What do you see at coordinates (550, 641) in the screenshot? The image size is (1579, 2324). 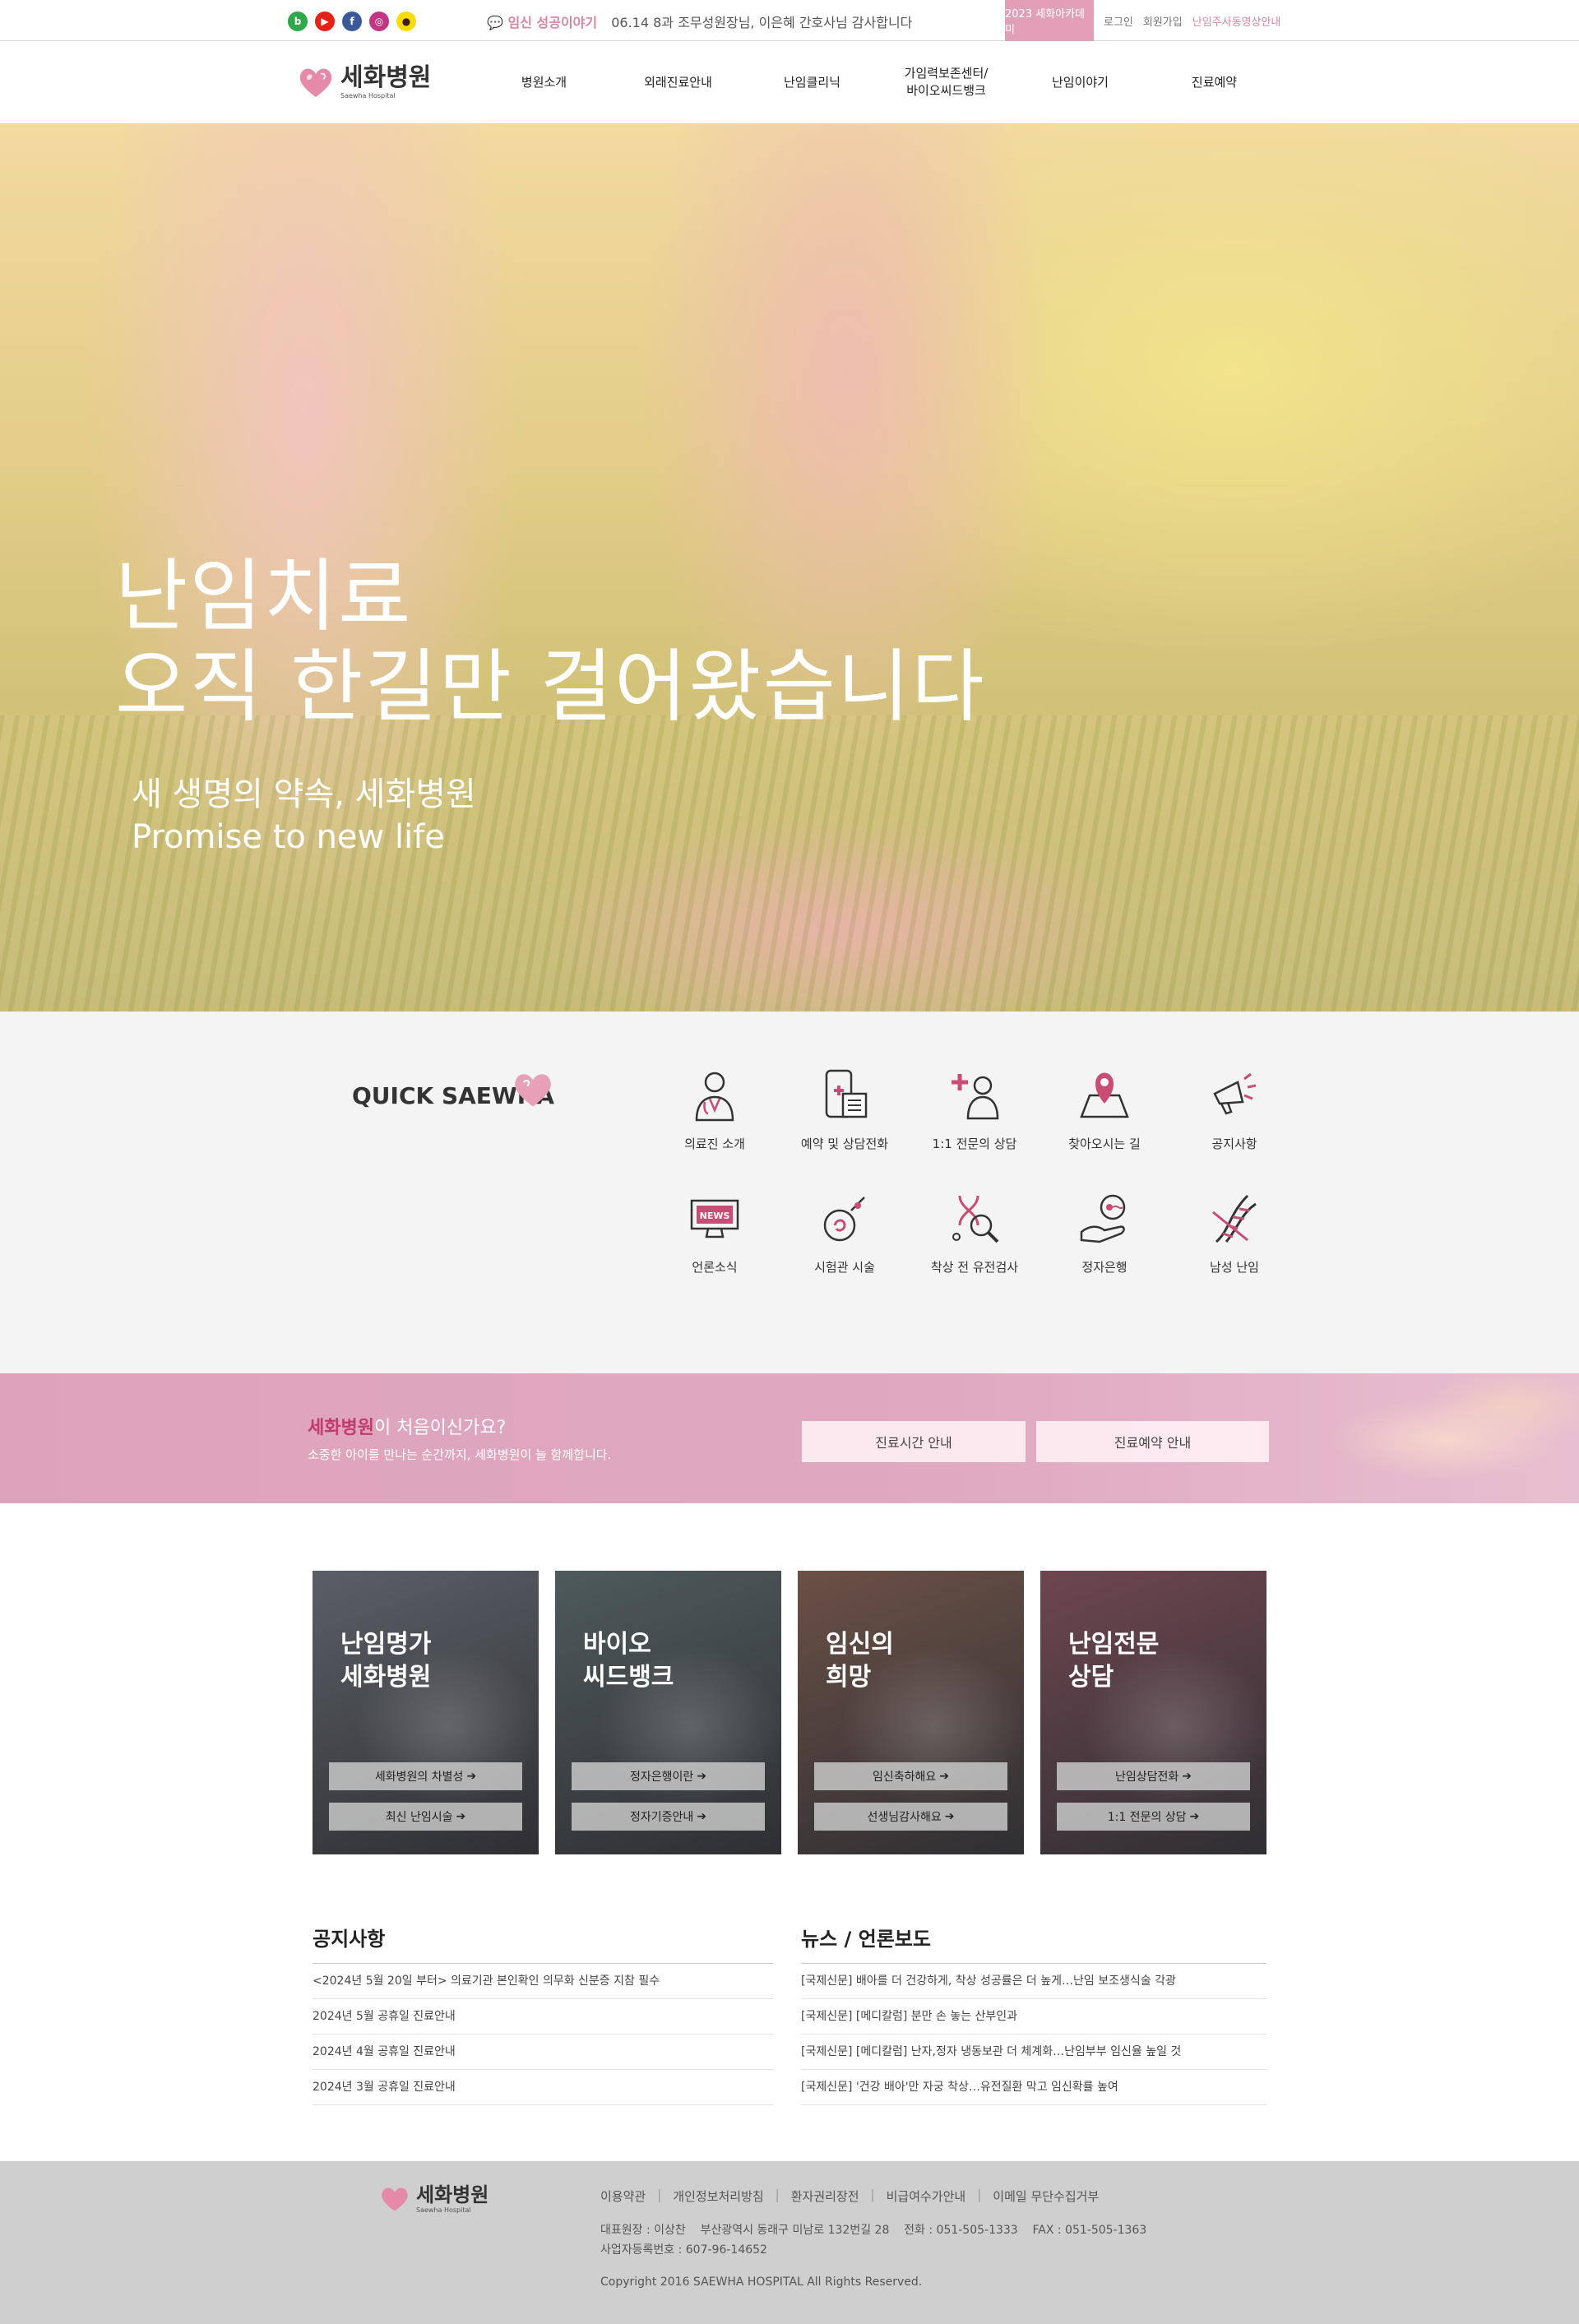 I see `hero-headline: 난임치료 오직 한길만 걸어왔습니다` at bounding box center [550, 641].